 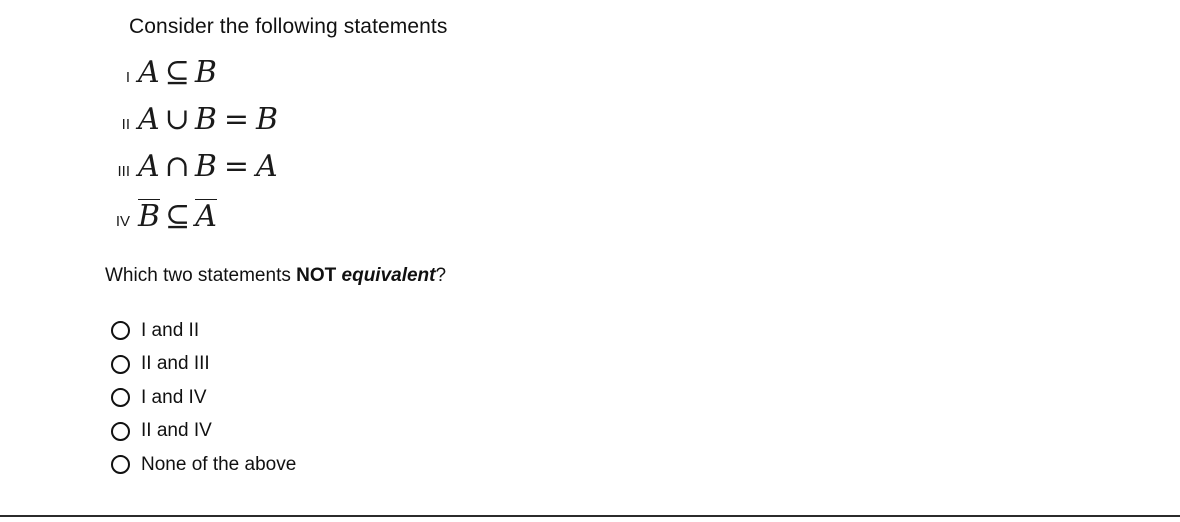 I want to click on statement-numeral: II, so click(x=125, y=124).